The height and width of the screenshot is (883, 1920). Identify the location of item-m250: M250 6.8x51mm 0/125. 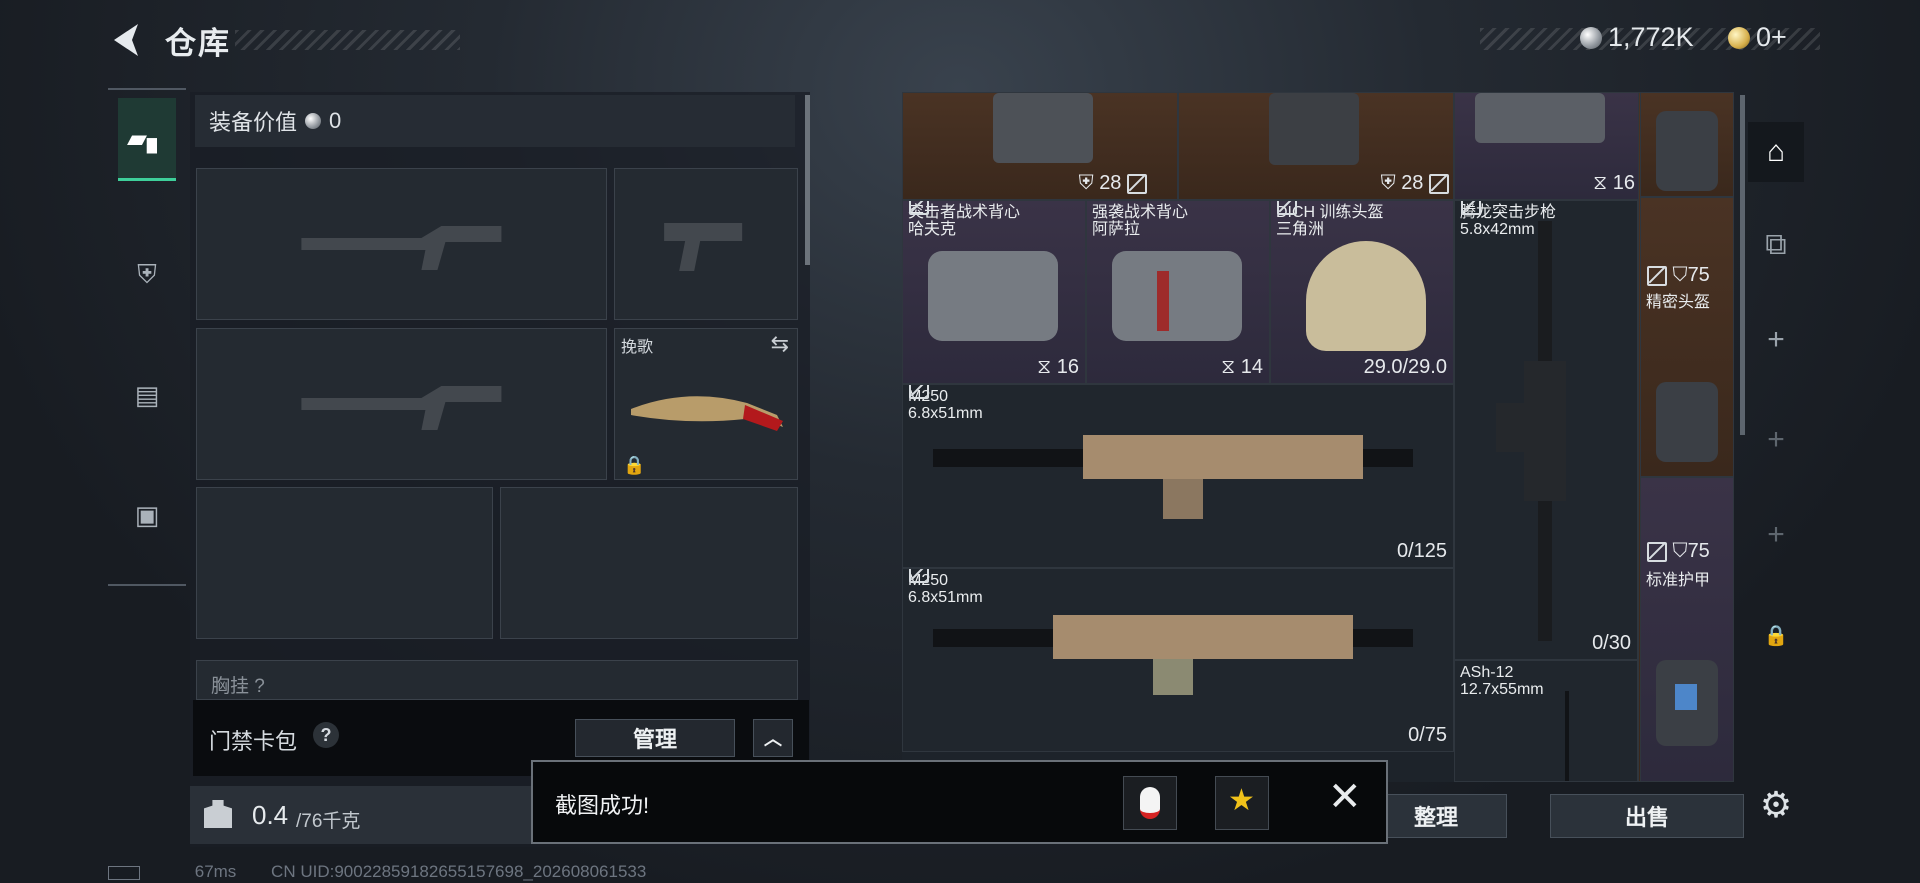
(1178, 476).